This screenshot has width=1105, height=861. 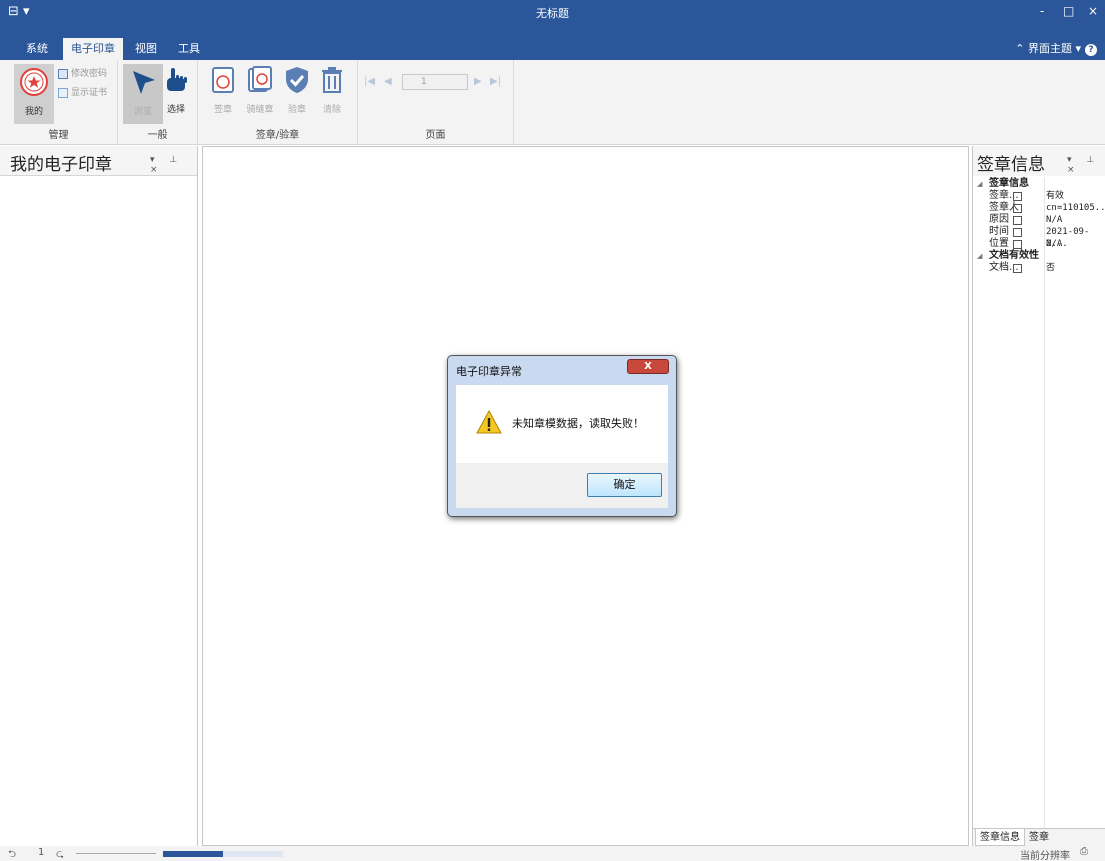 What do you see at coordinates (41, 852) in the screenshot?
I see `status-page-number: 1` at bounding box center [41, 852].